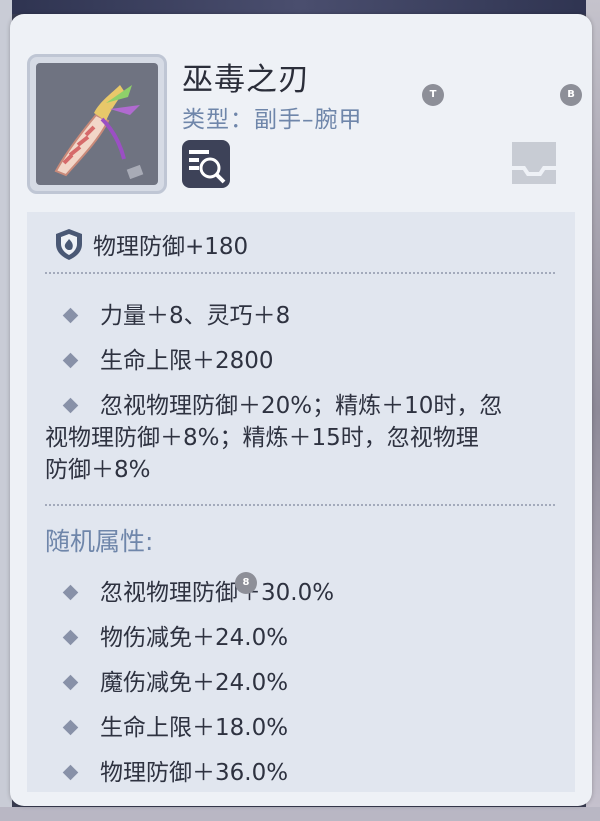  What do you see at coordinates (300, 728) in the screenshot?
I see `random-stat-row: 生命上限＋18.0%` at bounding box center [300, 728].